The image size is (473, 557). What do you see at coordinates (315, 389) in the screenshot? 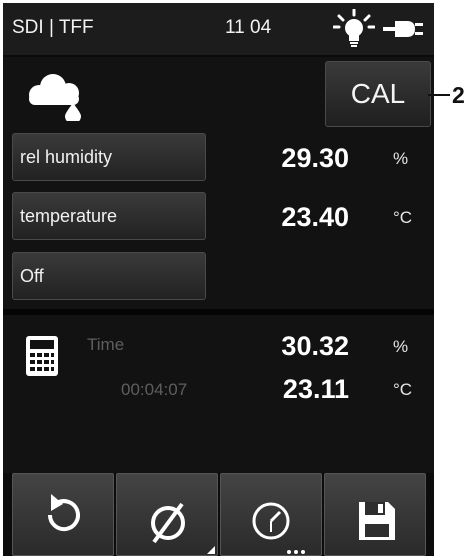
I see `mean-temperature-value: 23.11` at bounding box center [315, 389].